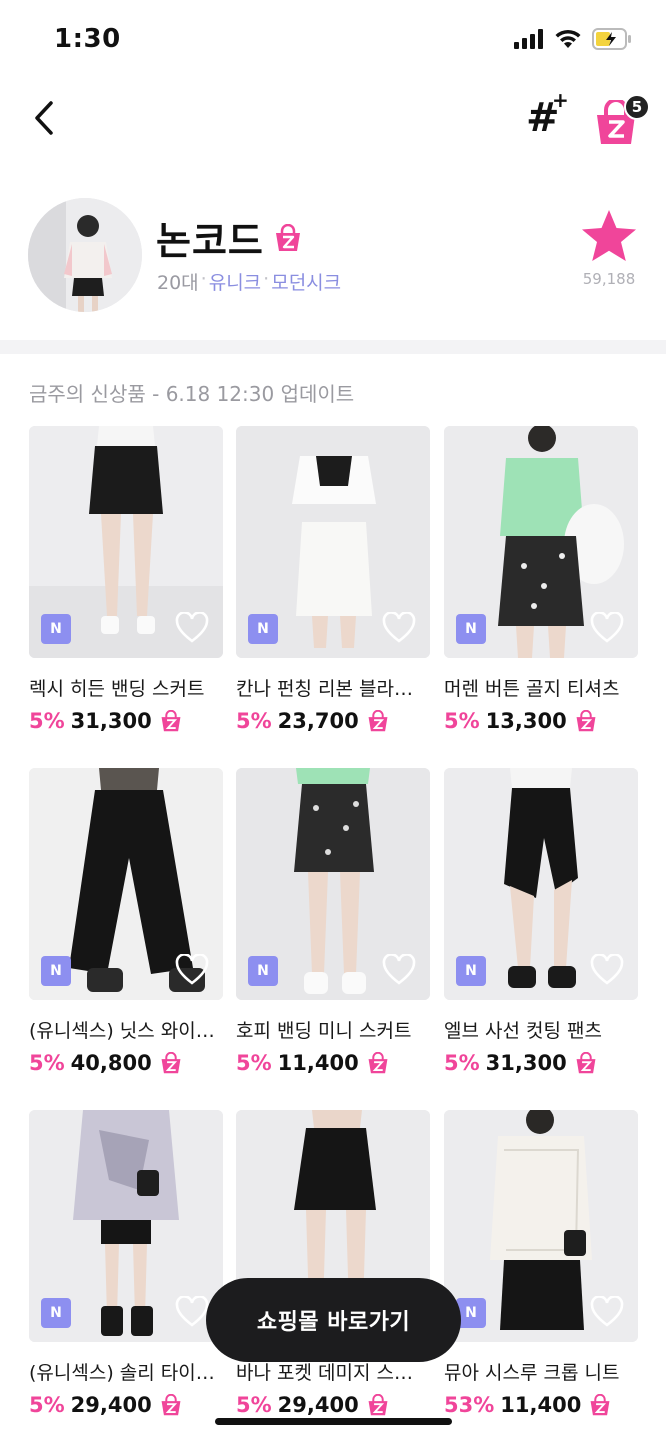 This screenshot has width=666, height=1441. What do you see at coordinates (333, 1263) in the screenshot?
I see `product-card: 바나 포켓 데미지 스… 5% 29,400` at bounding box center [333, 1263].